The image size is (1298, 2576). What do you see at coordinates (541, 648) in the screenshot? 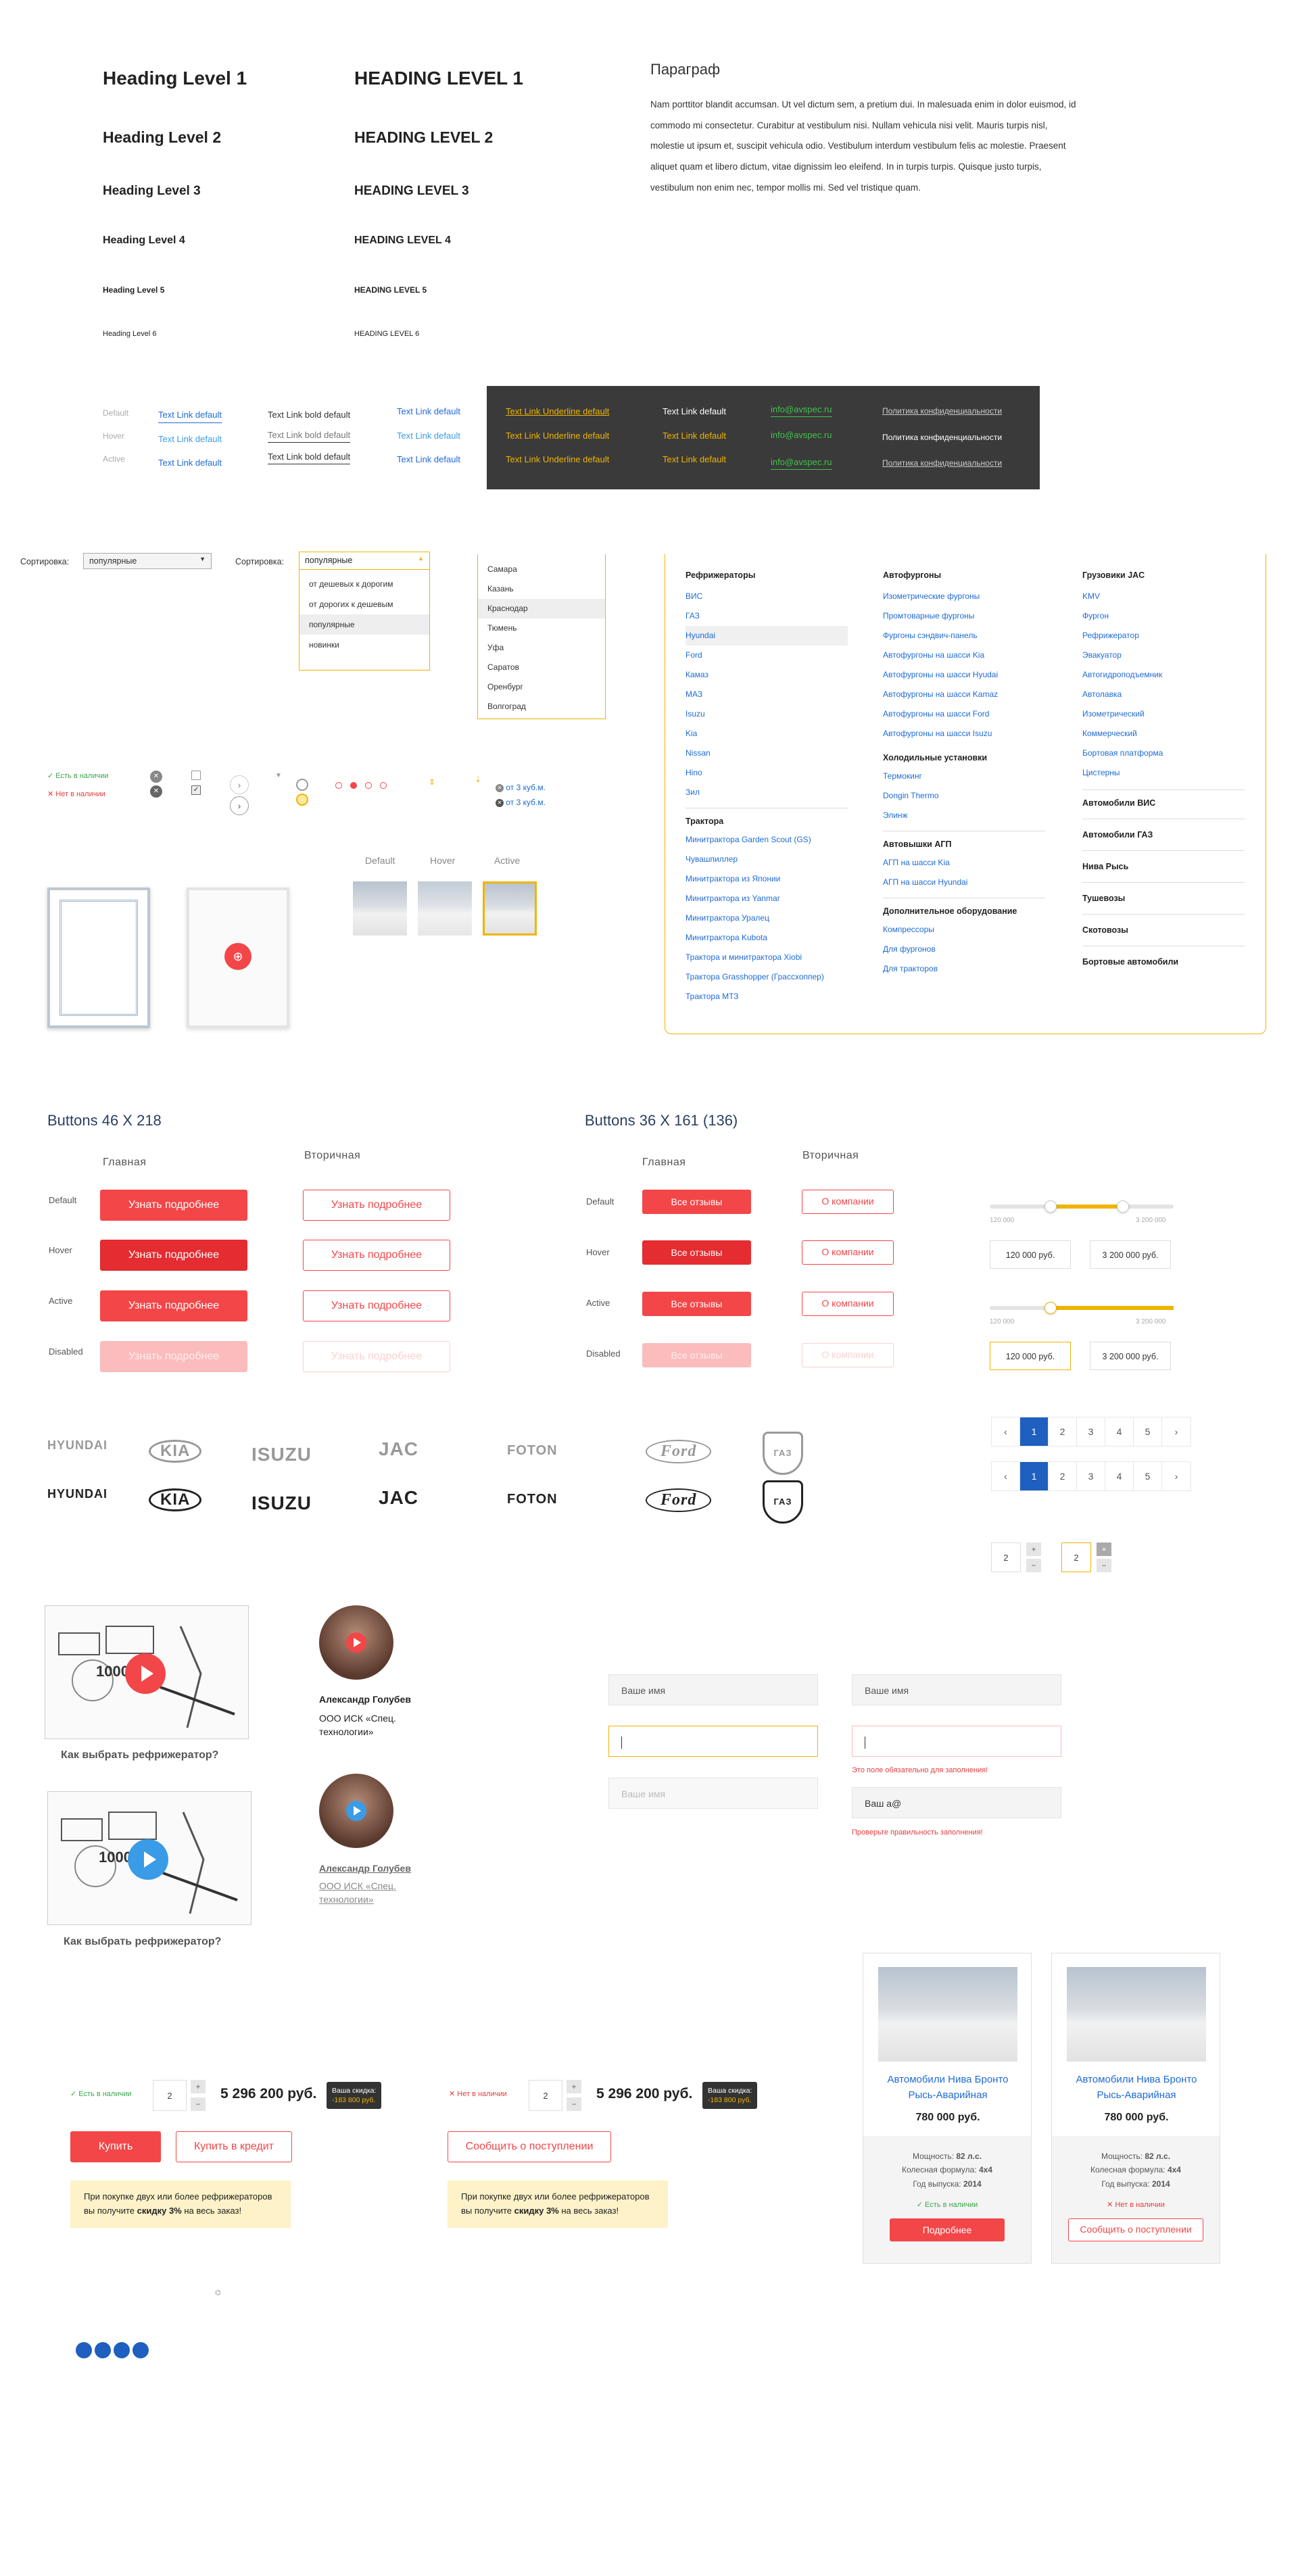
I see `city-item: Уфа` at bounding box center [541, 648].